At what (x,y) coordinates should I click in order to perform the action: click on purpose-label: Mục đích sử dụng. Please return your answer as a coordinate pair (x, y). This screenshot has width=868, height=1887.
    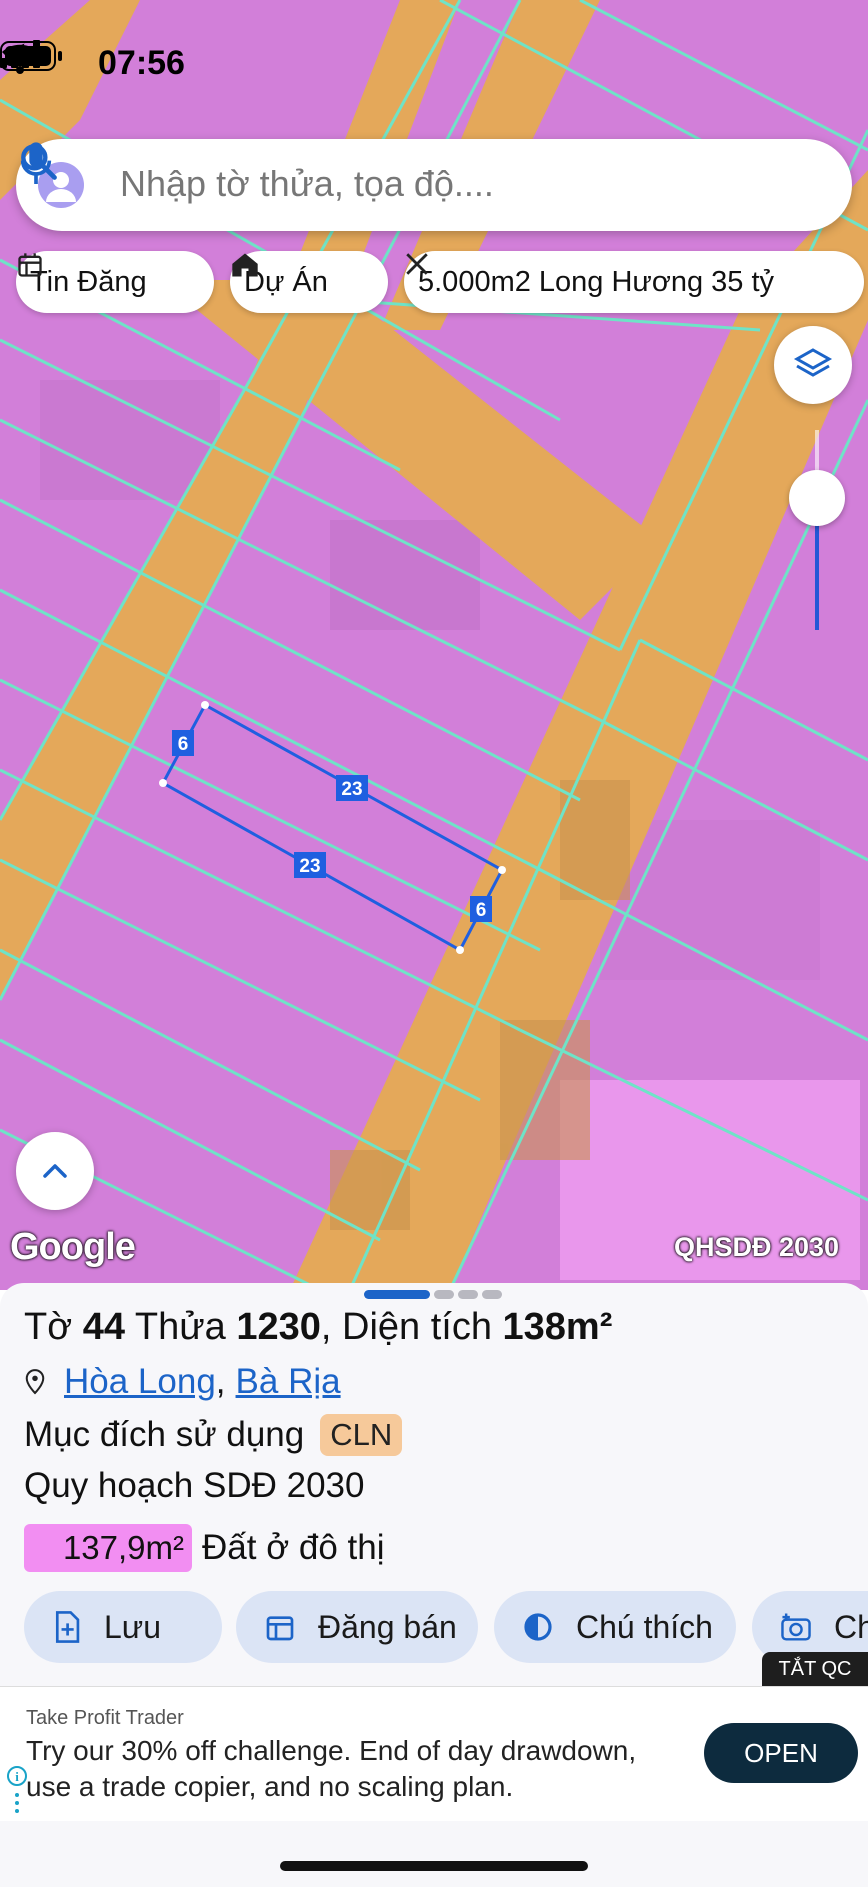
    Looking at the image, I should click on (164, 1434).